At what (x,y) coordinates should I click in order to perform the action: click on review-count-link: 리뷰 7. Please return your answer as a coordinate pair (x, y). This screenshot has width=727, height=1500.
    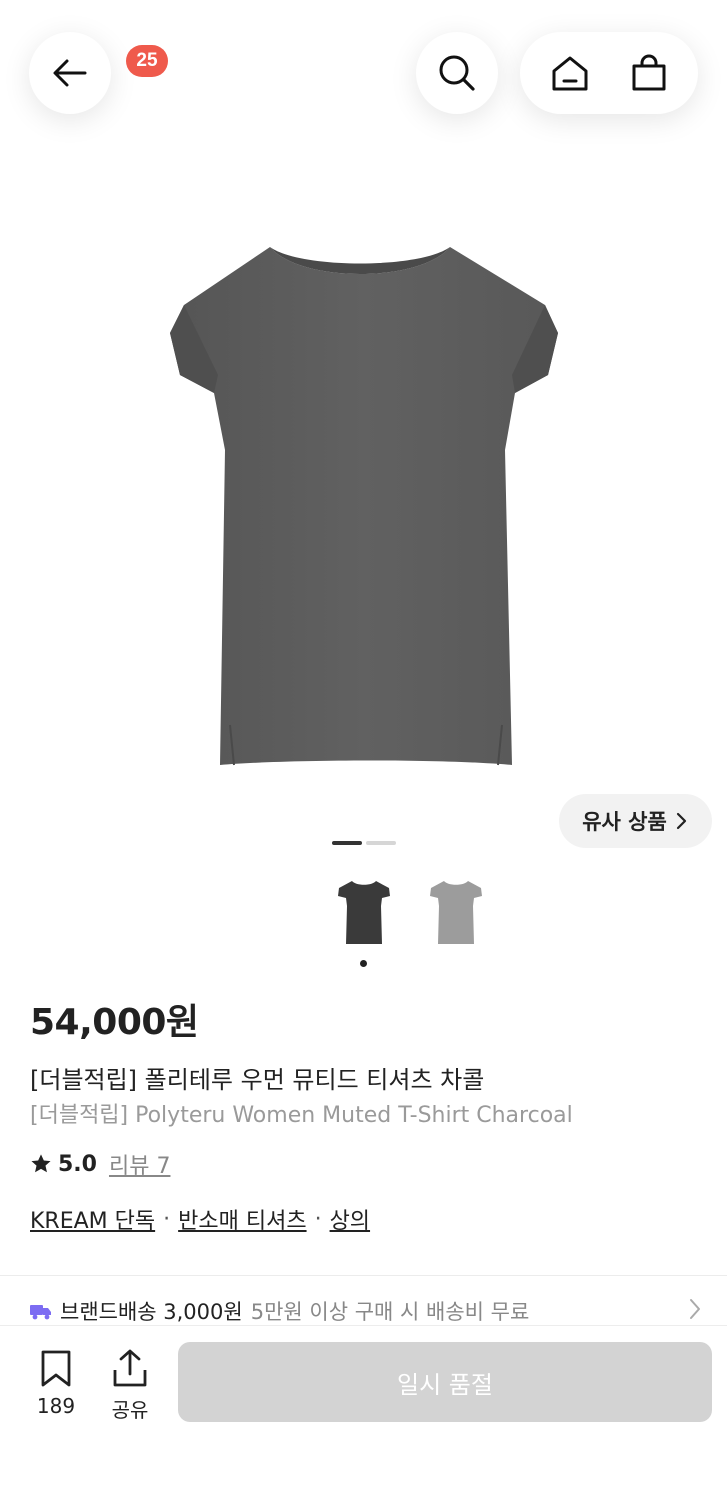
    Looking at the image, I should click on (139, 1164).